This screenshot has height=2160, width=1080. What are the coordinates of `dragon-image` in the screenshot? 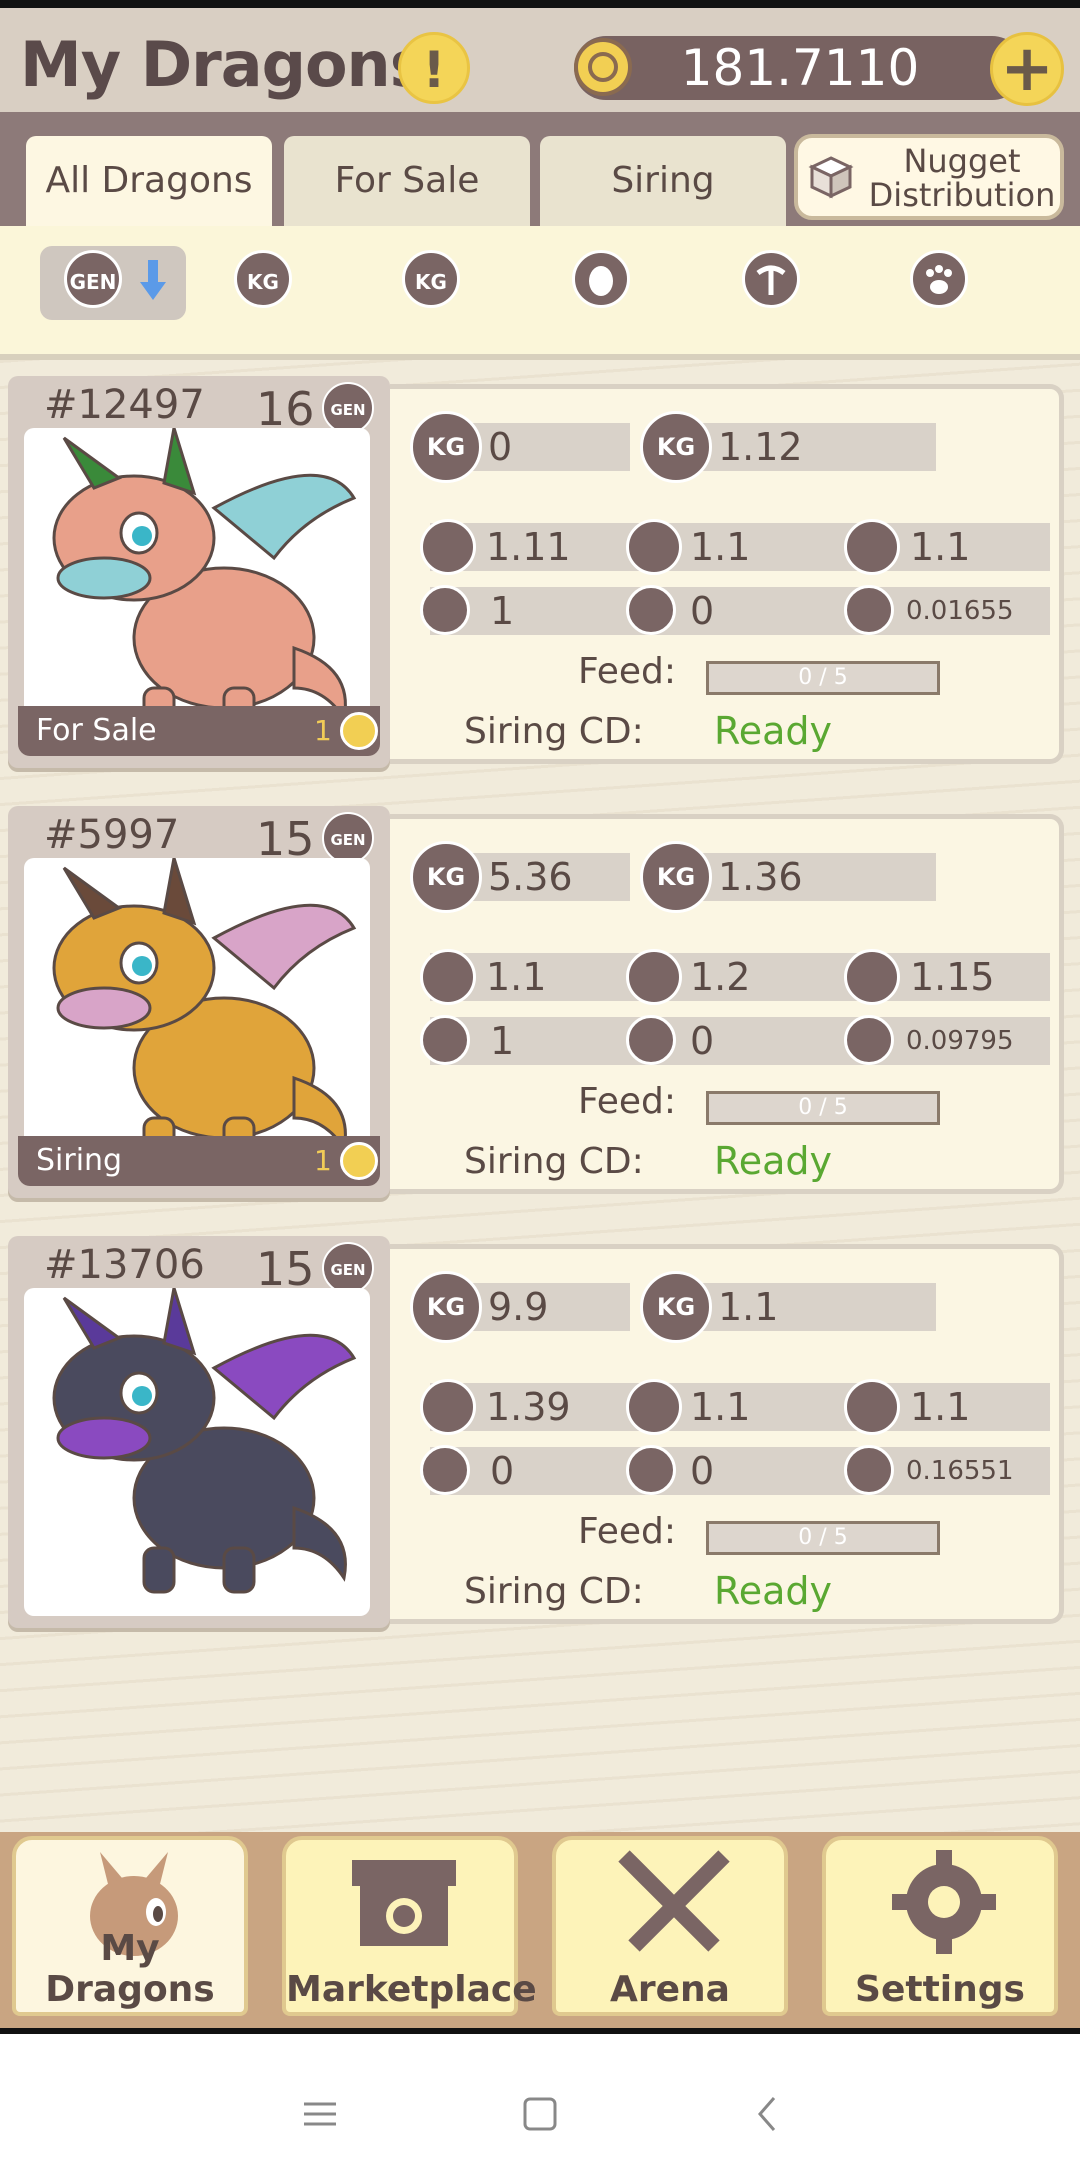 It's located at (197, 1452).